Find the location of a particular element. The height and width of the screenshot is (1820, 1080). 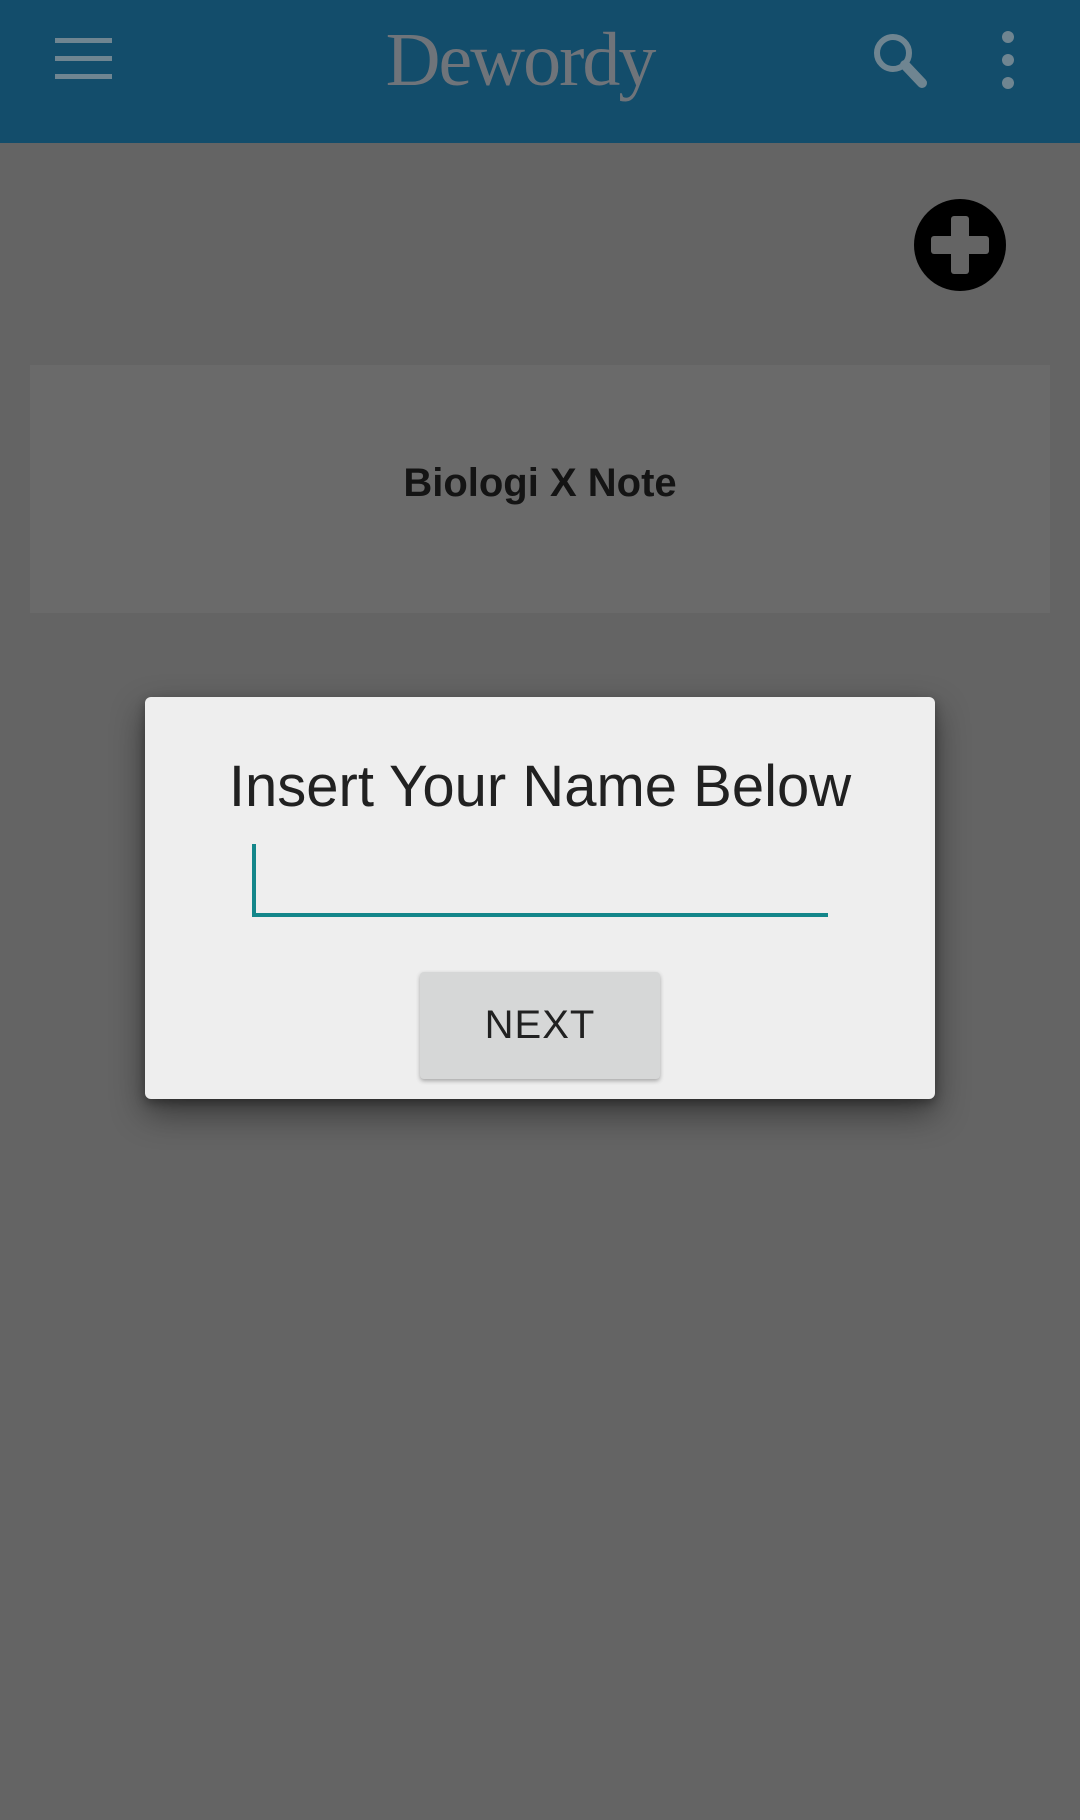

more-vertical-icon is located at coordinates (1008, 60).